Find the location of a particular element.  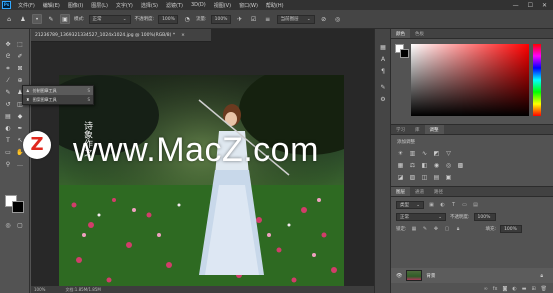

color-picker-field is located at coordinates (470, 80).